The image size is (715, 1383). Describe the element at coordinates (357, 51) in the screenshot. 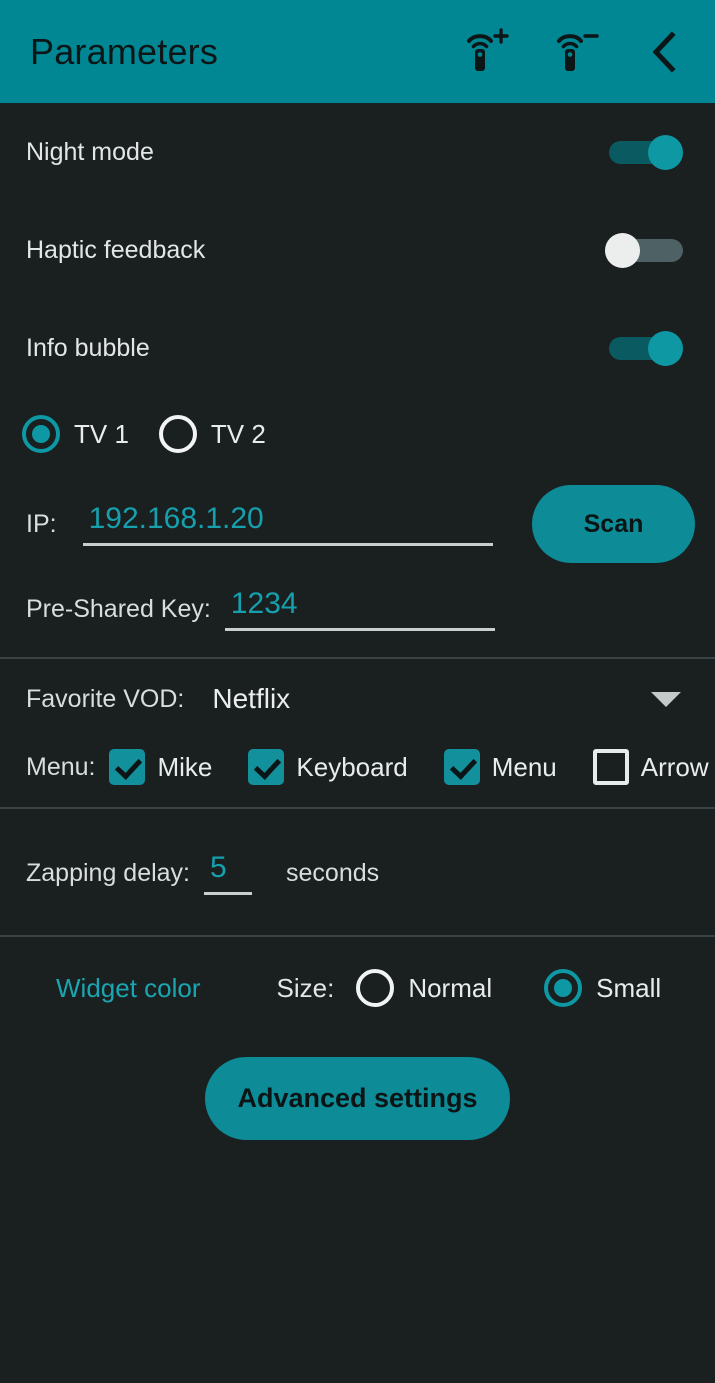

I see `app-bar: Parameters` at that location.